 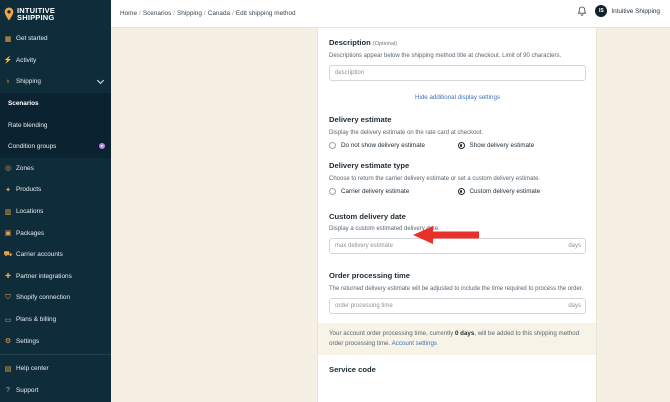 What do you see at coordinates (8, 320) in the screenshot?
I see `card-icon: ▭` at bounding box center [8, 320].